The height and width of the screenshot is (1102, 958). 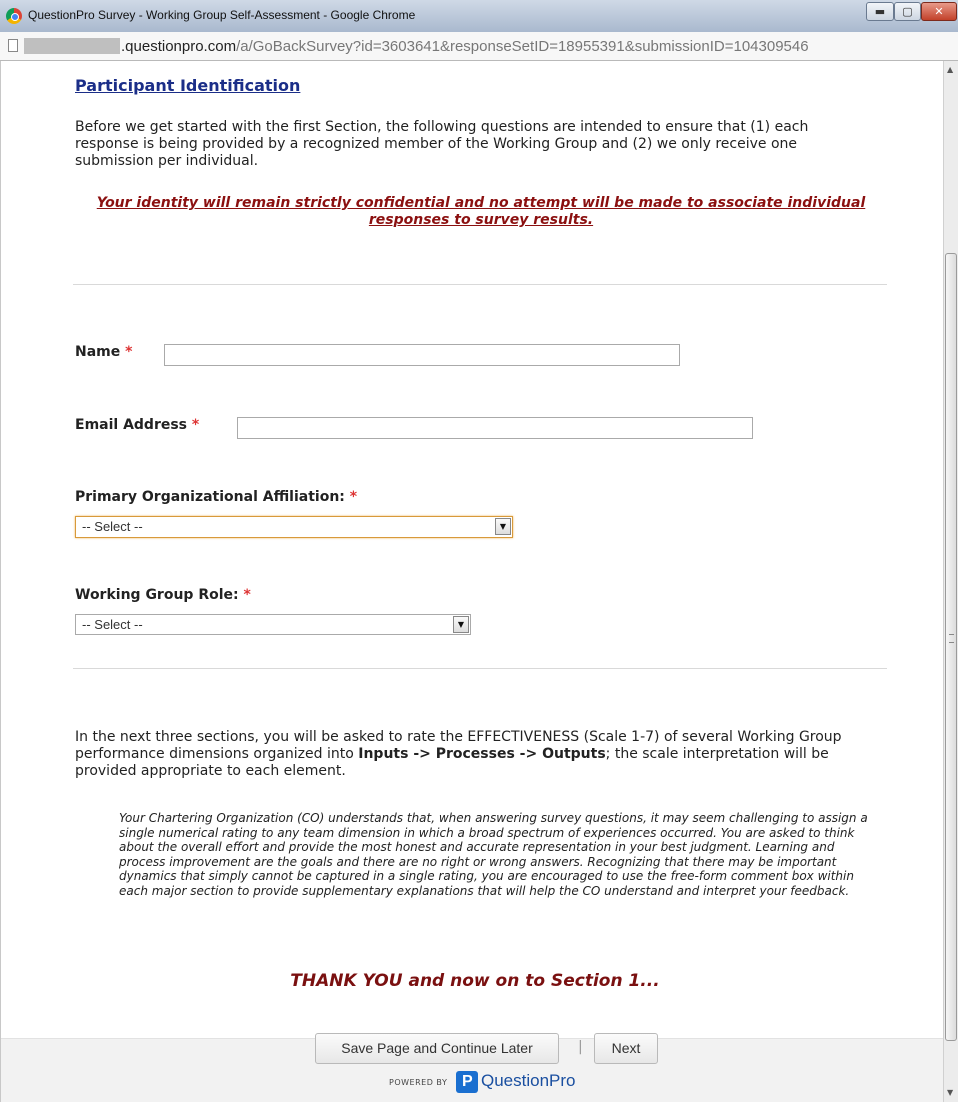 I want to click on powered-by-text: POWERED BY, so click(x=418, y=1082).